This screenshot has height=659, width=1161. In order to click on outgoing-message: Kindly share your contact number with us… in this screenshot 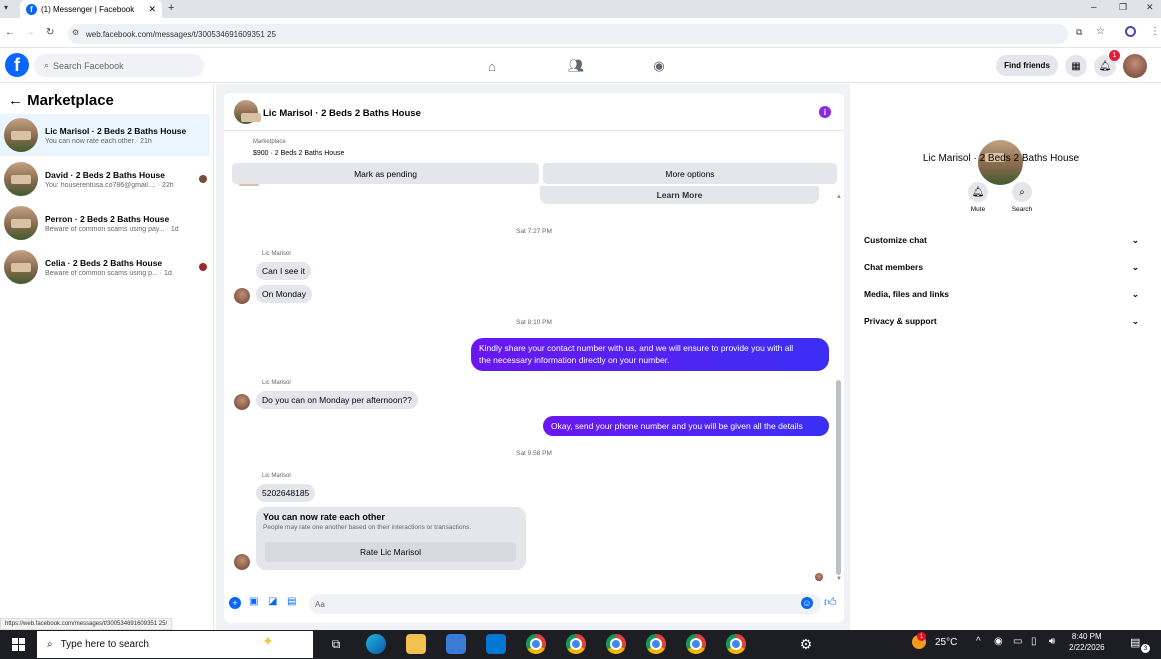, I will do `click(650, 354)`.